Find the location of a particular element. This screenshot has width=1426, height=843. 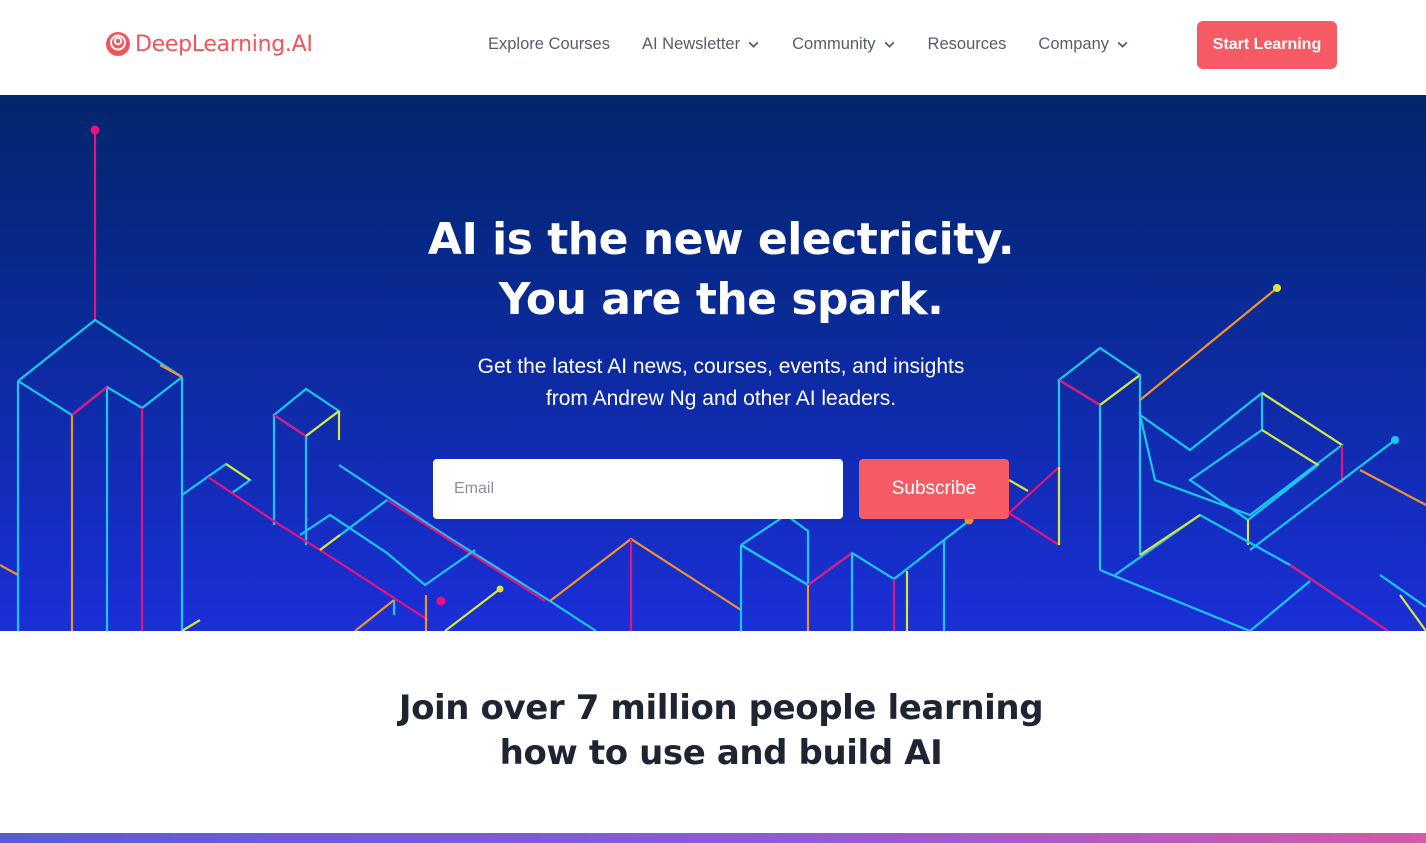

gradient-strip is located at coordinates (713, 838).